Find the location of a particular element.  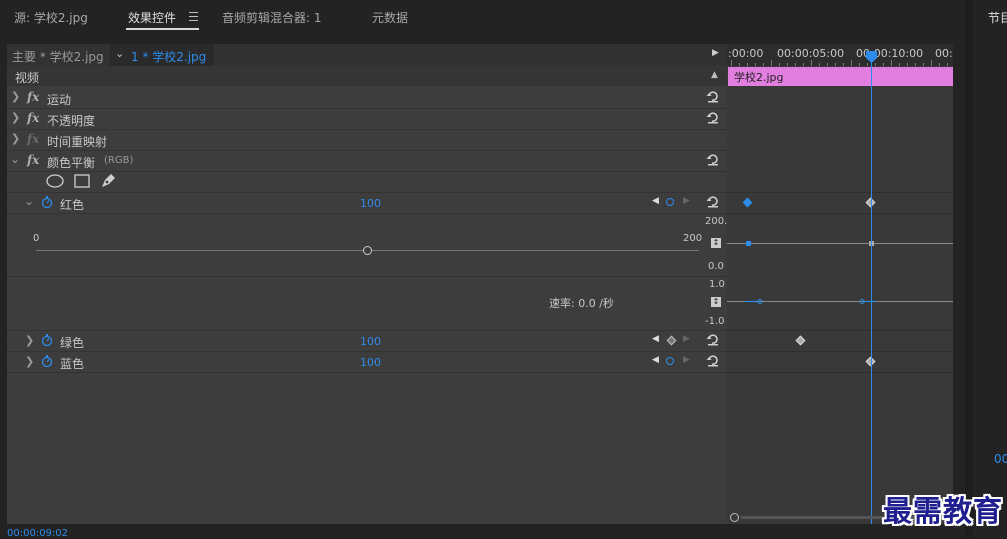

param-value-red: 100 is located at coordinates (370, 203).